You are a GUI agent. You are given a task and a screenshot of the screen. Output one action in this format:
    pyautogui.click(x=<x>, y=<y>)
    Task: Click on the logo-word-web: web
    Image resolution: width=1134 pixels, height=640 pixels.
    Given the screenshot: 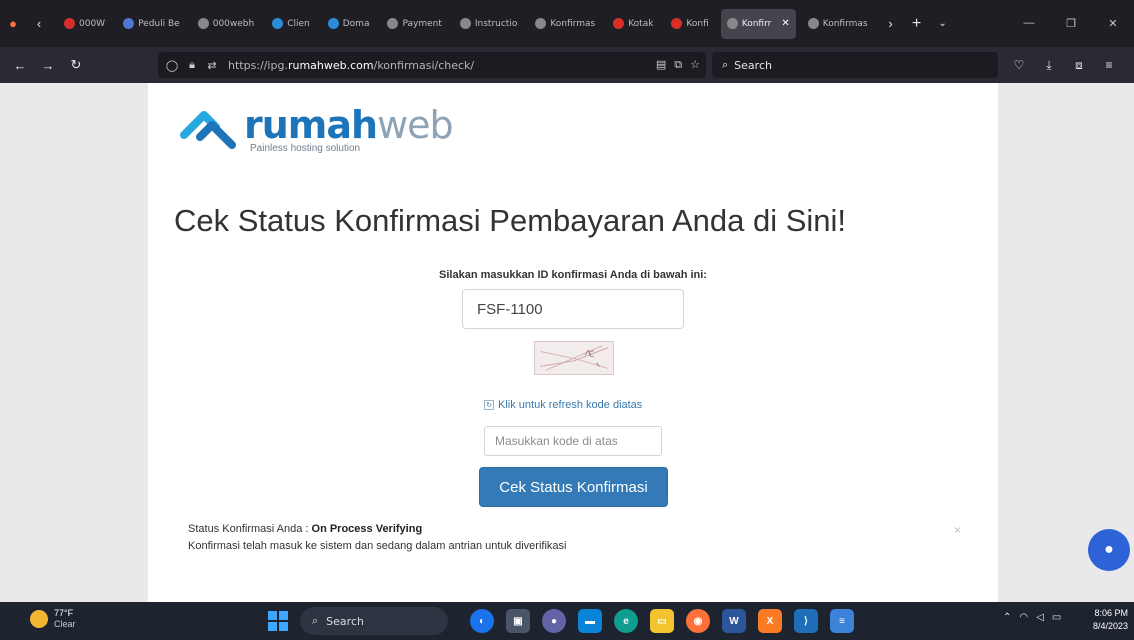 What is the action you would take?
    pyautogui.click(x=415, y=125)
    